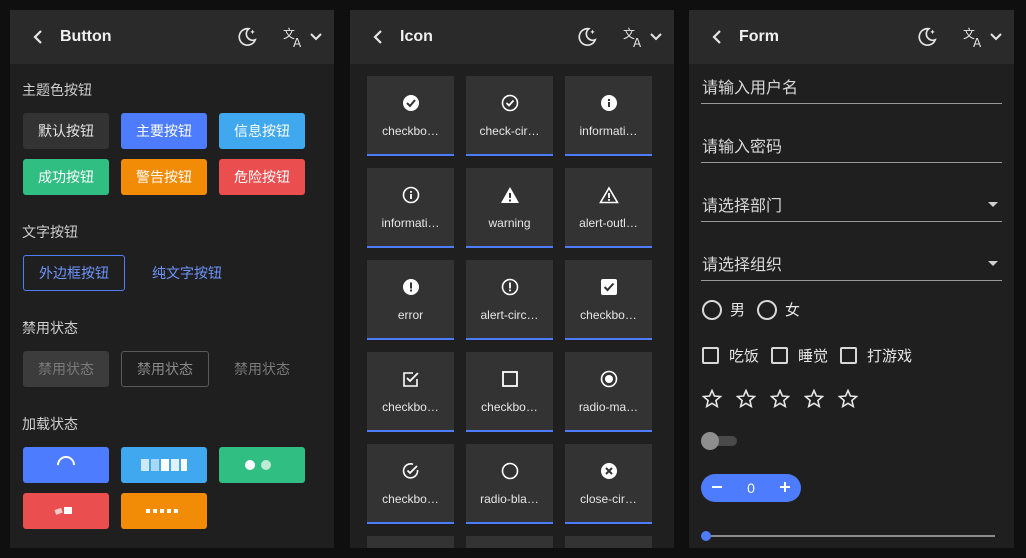  I want to click on success-button: 成功按钮, so click(66, 177).